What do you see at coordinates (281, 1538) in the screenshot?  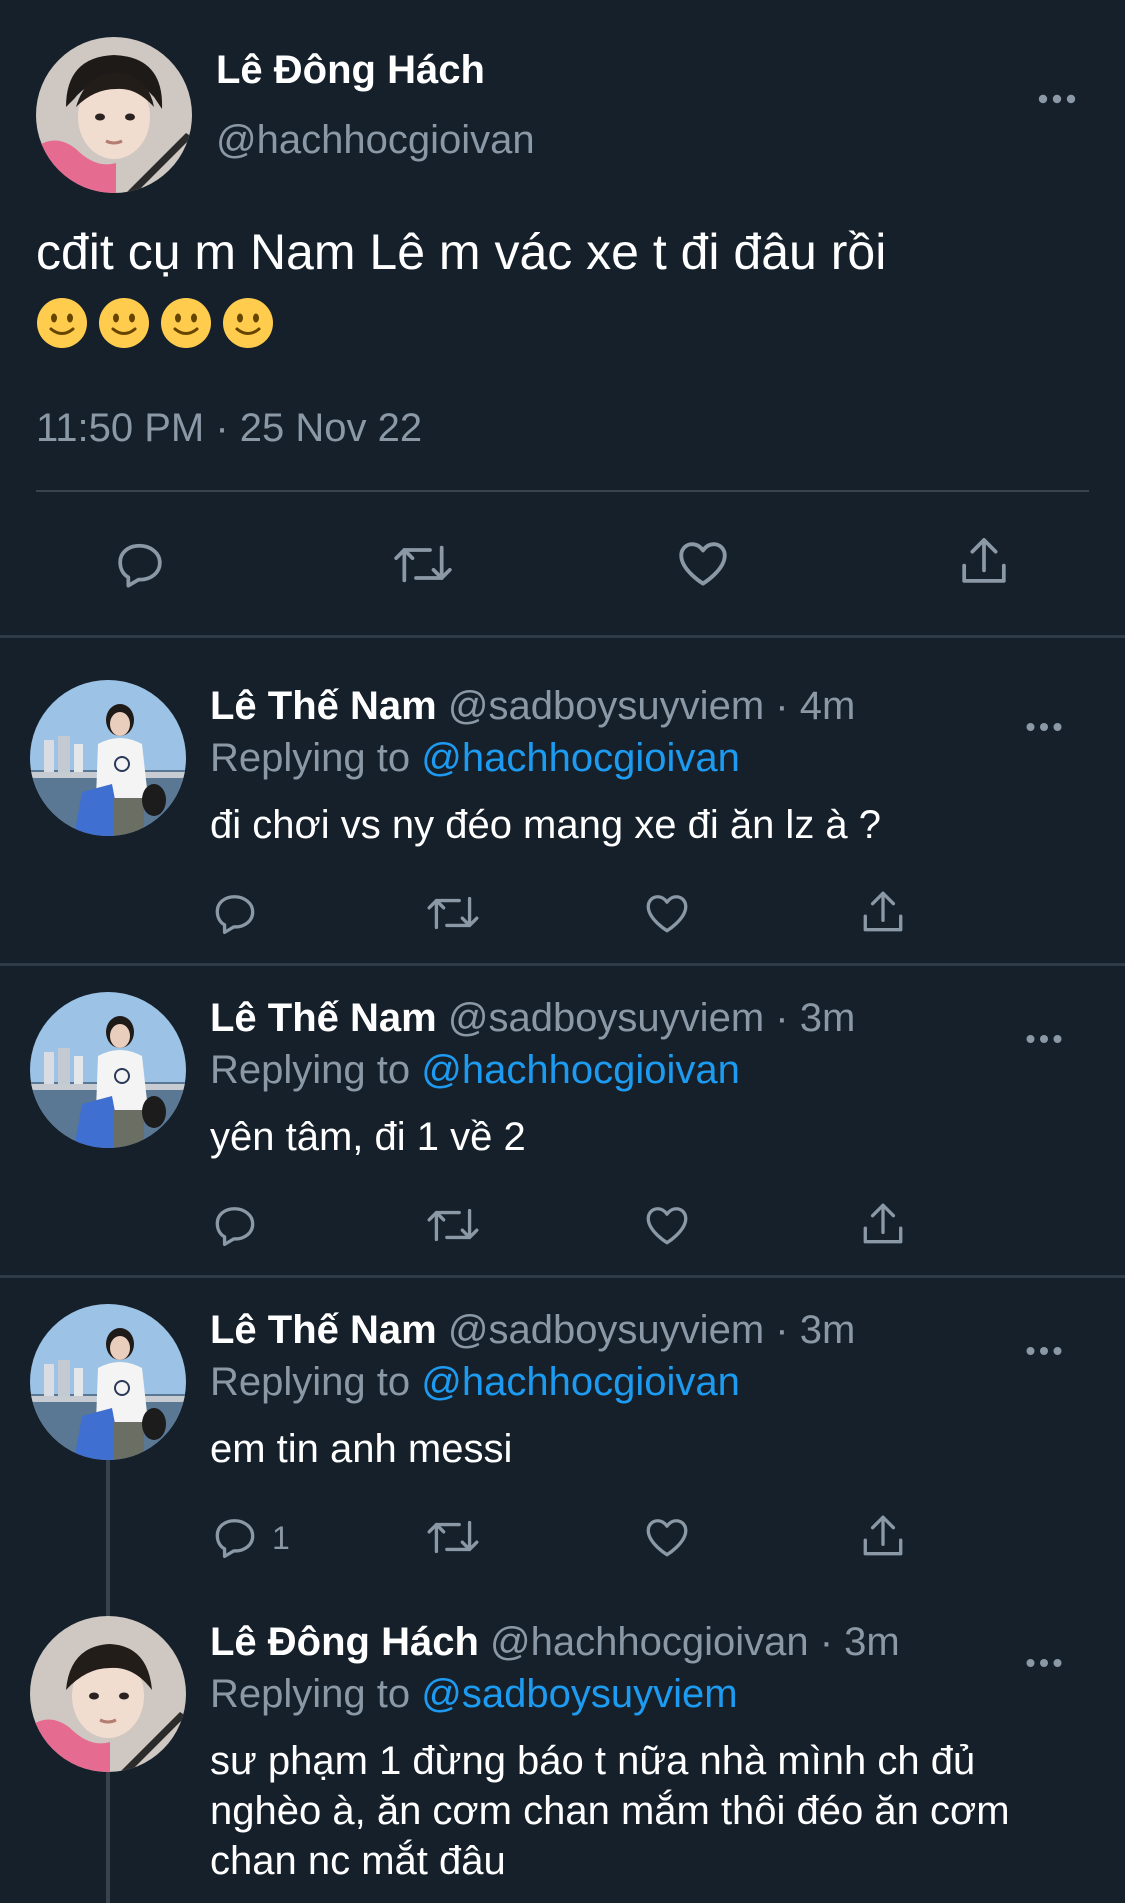 I see `reply-count: 1` at bounding box center [281, 1538].